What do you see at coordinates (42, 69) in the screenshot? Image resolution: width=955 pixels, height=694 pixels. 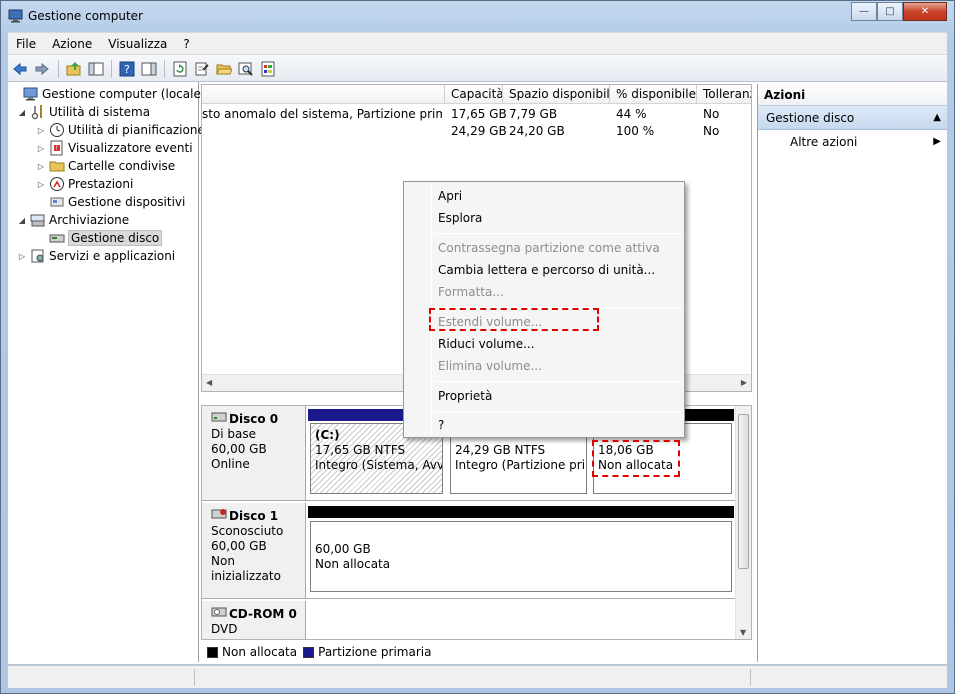 I see `forward-button` at bounding box center [42, 69].